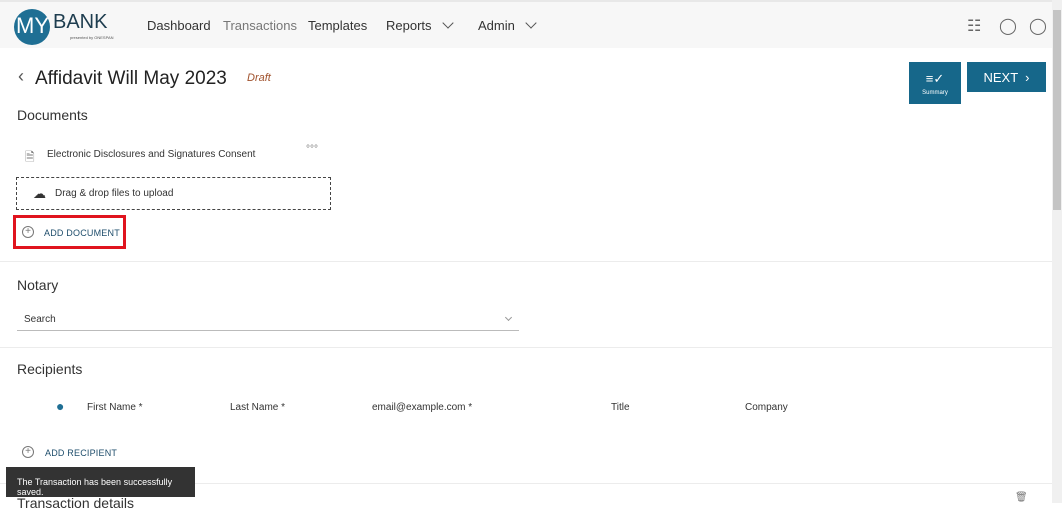 Image resolution: width=1062 pixels, height=511 pixels. What do you see at coordinates (259, 78) in the screenshot?
I see `status-badge: Draft` at bounding box center [259, 78].